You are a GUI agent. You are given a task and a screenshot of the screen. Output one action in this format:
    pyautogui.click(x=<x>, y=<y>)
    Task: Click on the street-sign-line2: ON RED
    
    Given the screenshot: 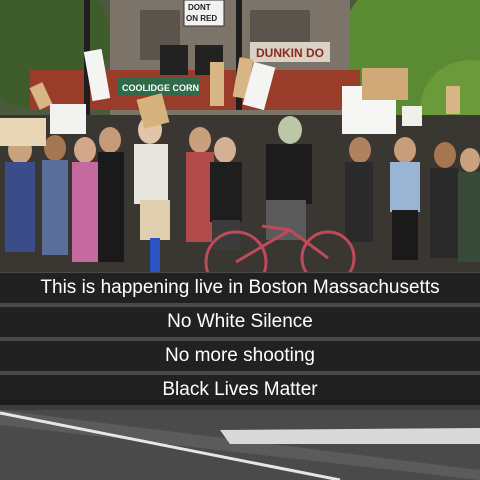 What is the action you would take?
    pyautogui.click(x=201, y=18)
    